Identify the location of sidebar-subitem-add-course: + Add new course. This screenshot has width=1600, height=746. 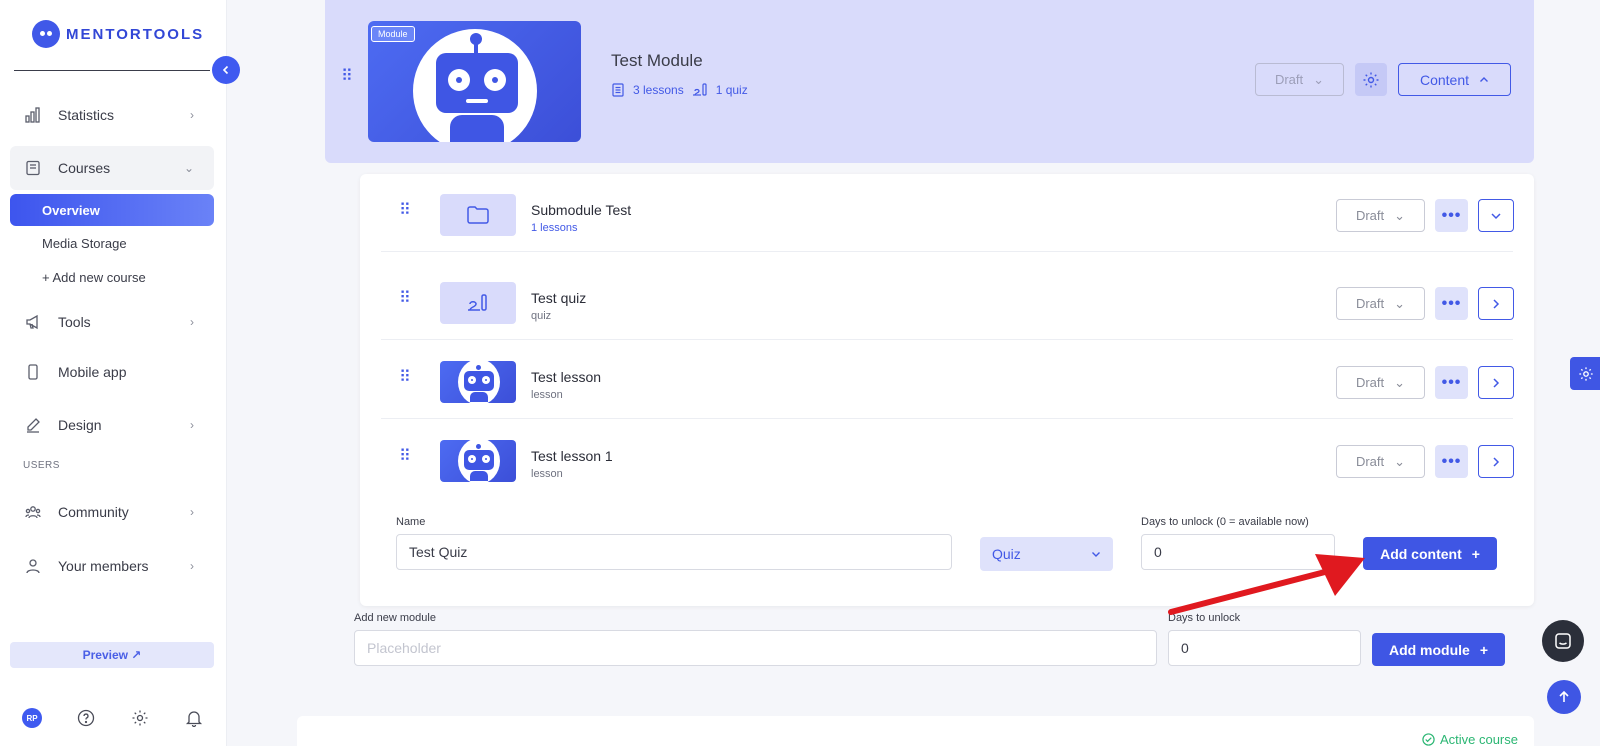
(112, 277).